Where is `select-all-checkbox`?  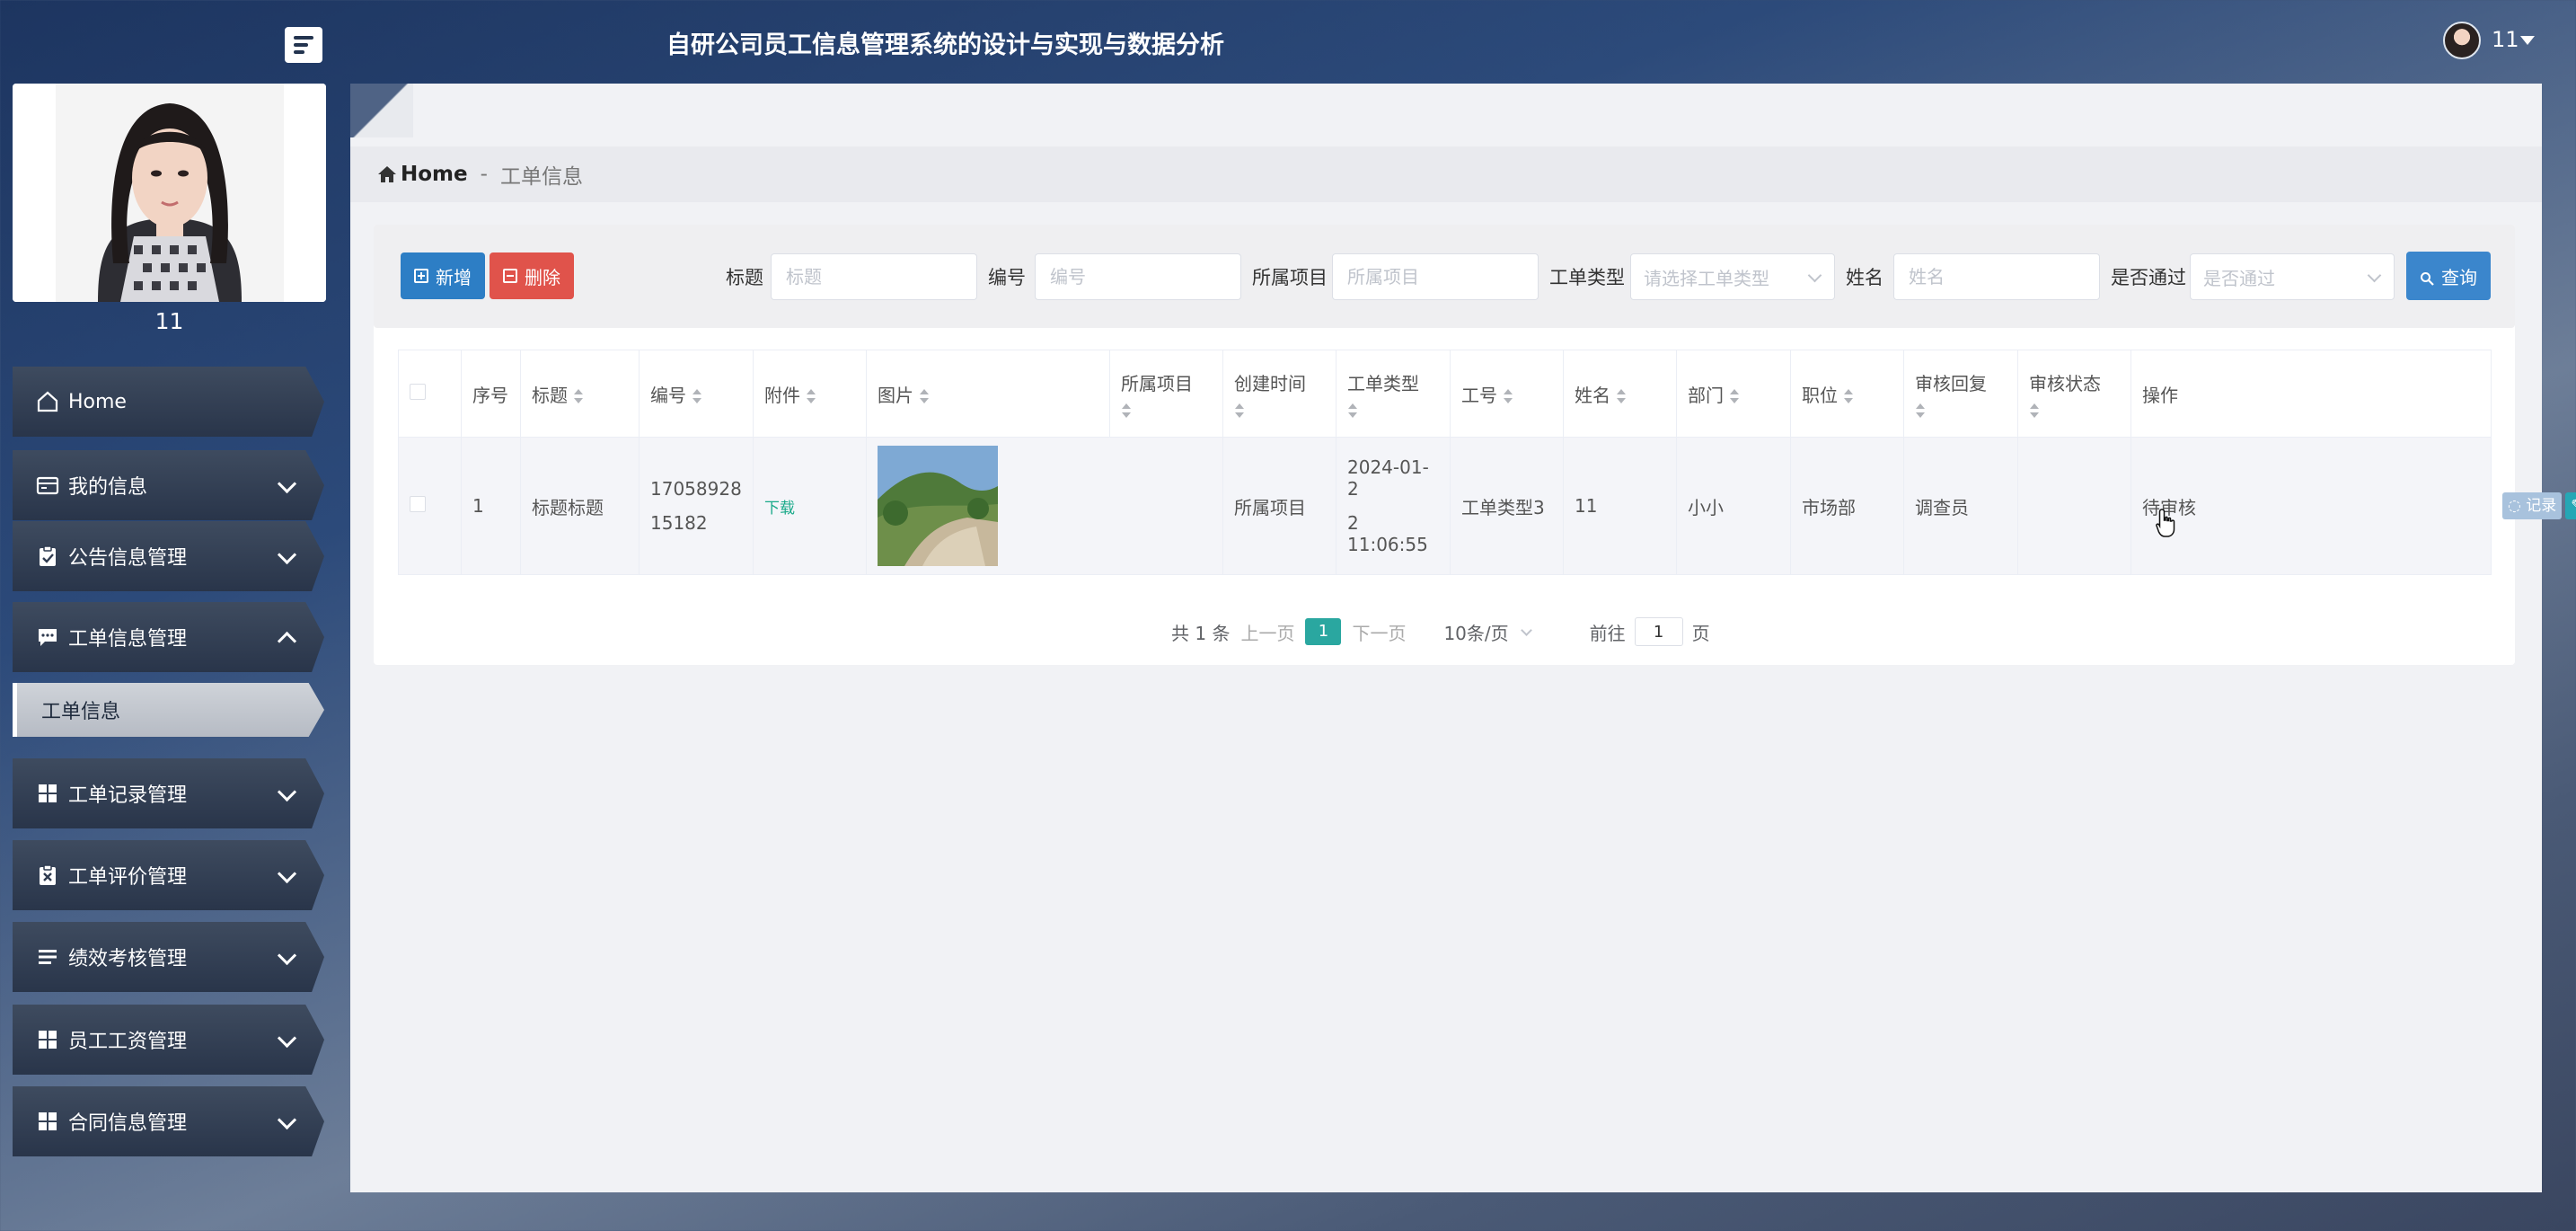
select-all-checkbox is located at coordinates (418, 392).